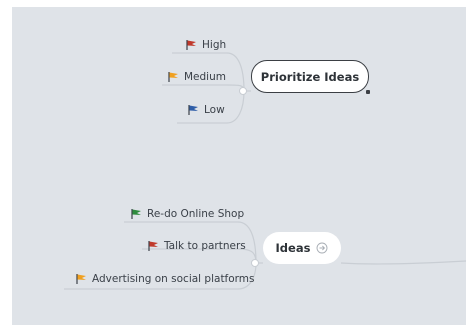 This screenshot has height=327, width=466. I want to click on topic-ideas: Ideas, so click(302, 248).